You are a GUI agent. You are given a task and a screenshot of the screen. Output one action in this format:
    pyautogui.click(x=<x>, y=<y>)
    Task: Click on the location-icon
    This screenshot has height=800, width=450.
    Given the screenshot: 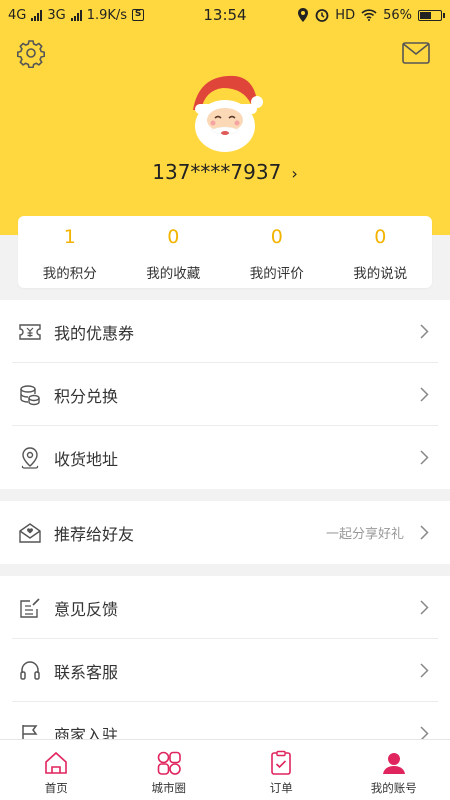 What is the action you would take?
    pyautogui.click(x=303, y=15)
    